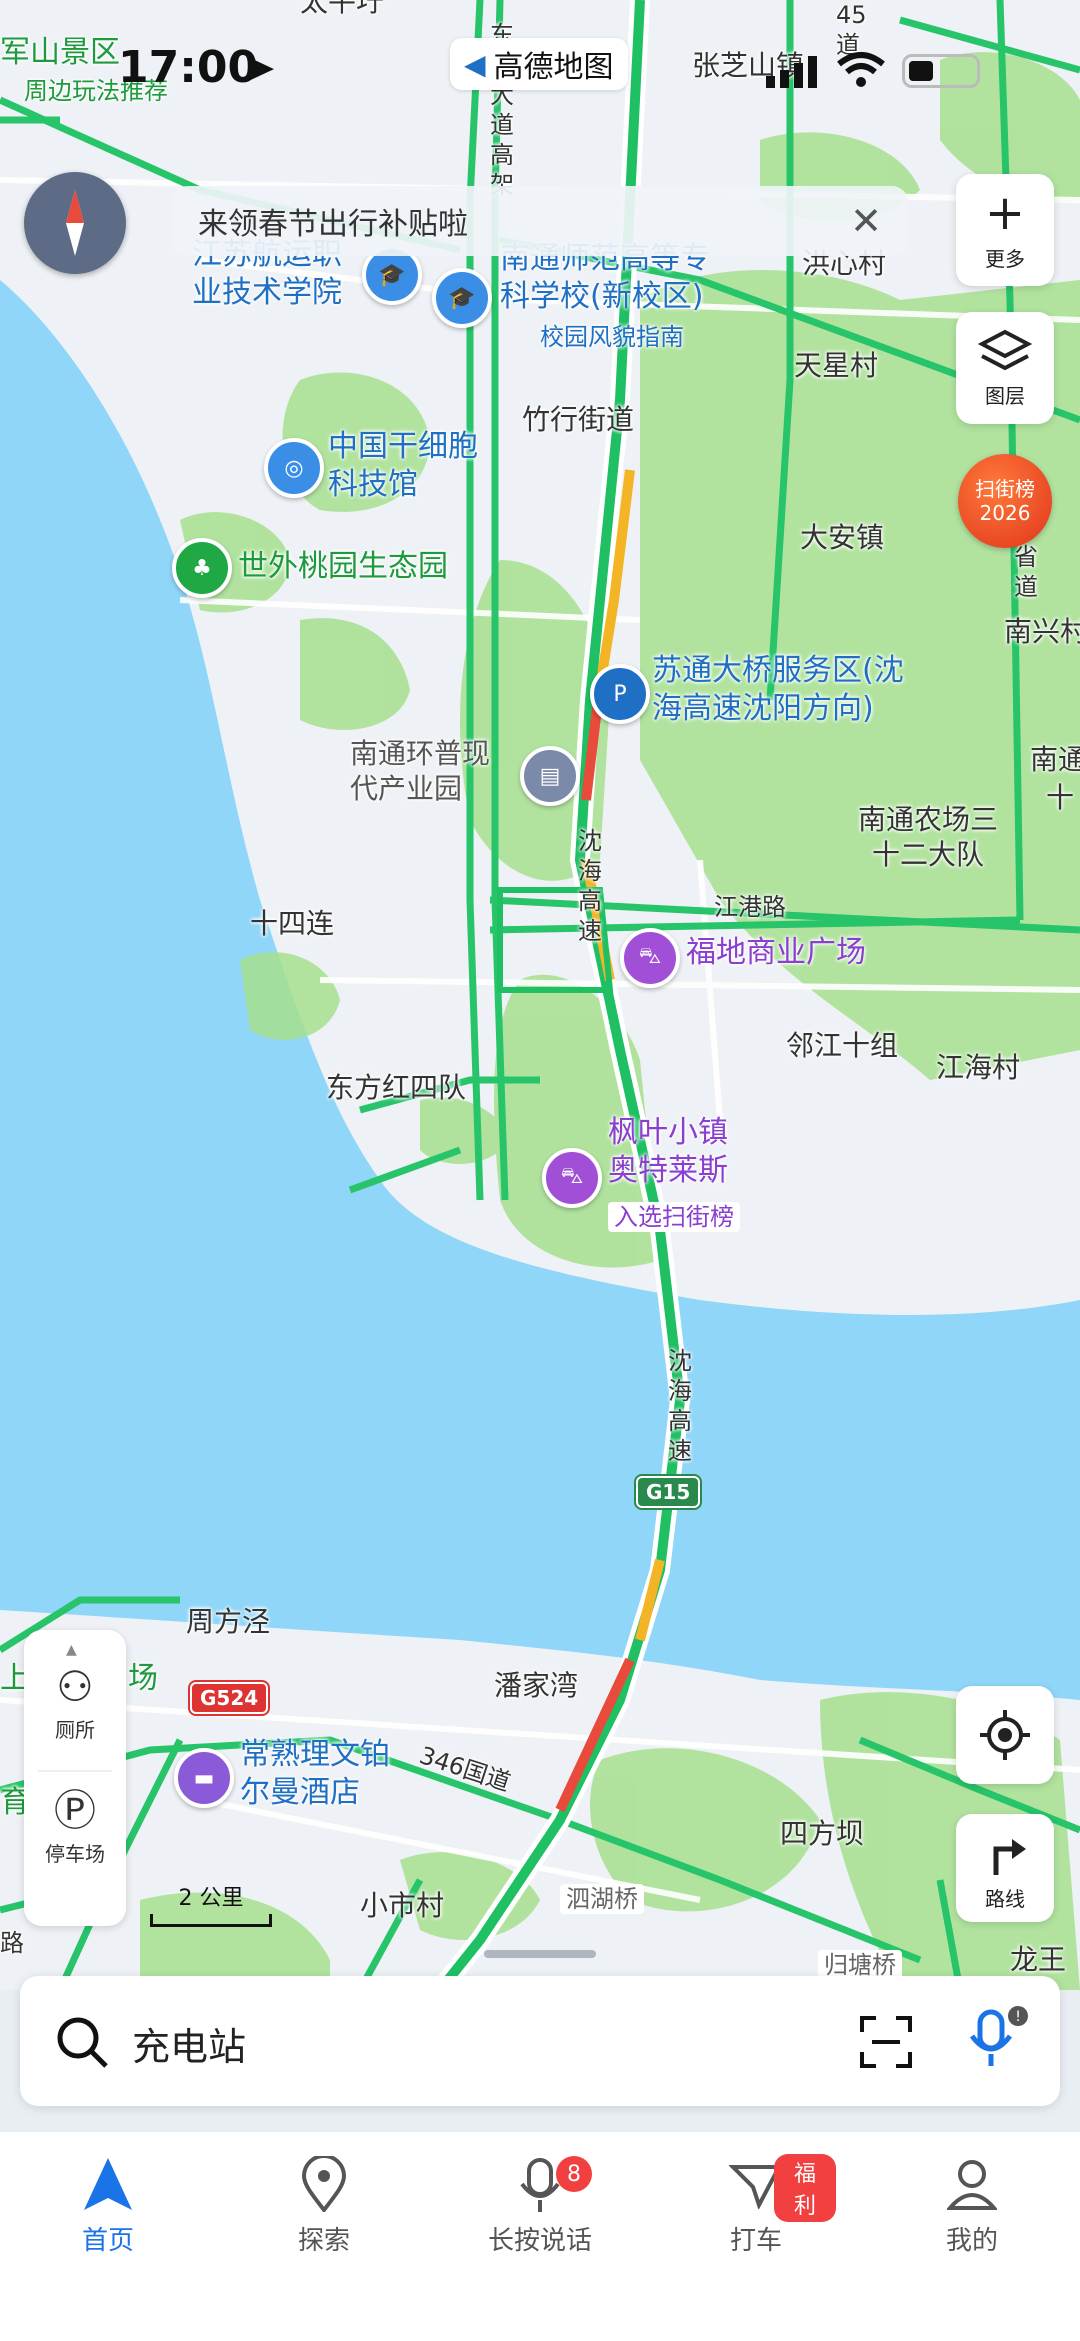 This screenshot has width=1080, height=2341. What do you see at coordinates (143, 1678) in the screenshot?
I see `map-label: 场` at bounding box center [143, 1678].